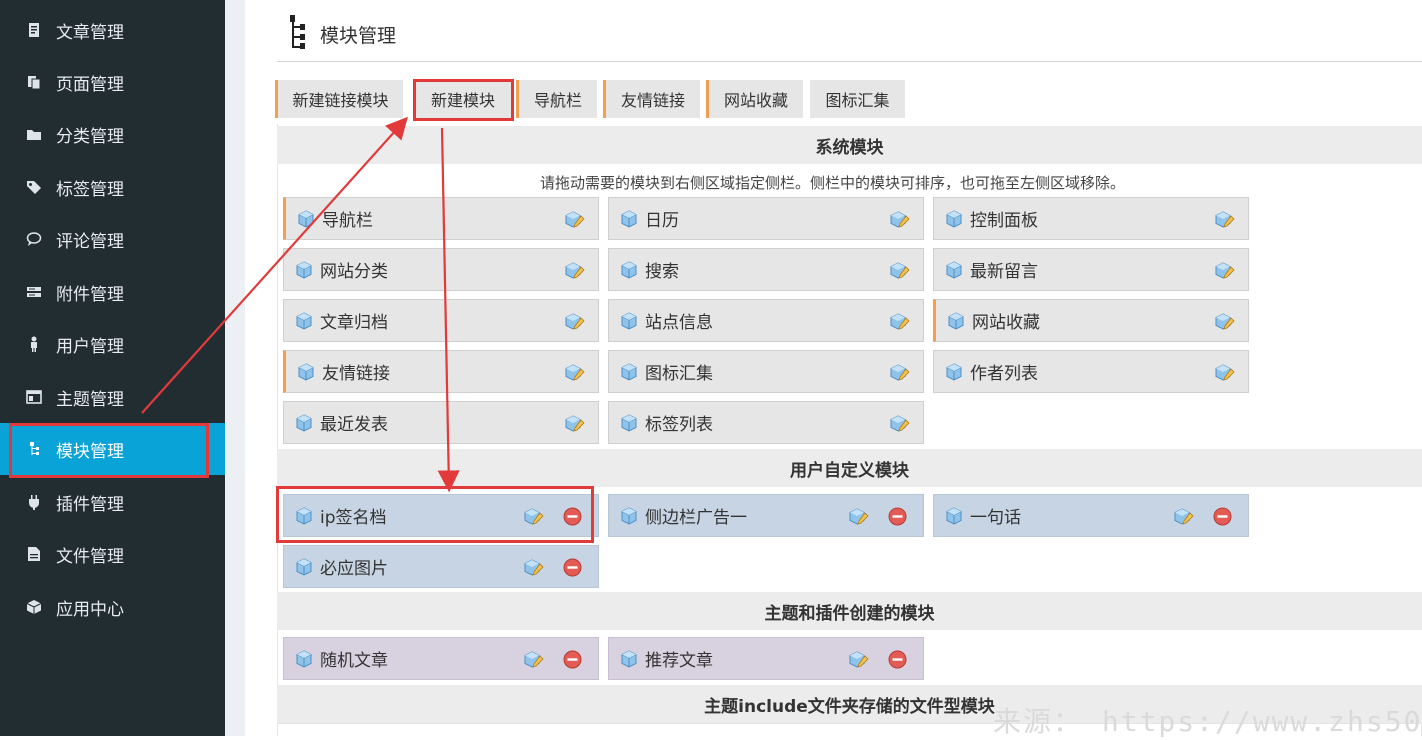 The image size is (1422, 740). Describe the element at coordinates (679, 425) in the screenshot. I see `module-label: 标签列表` at that location.